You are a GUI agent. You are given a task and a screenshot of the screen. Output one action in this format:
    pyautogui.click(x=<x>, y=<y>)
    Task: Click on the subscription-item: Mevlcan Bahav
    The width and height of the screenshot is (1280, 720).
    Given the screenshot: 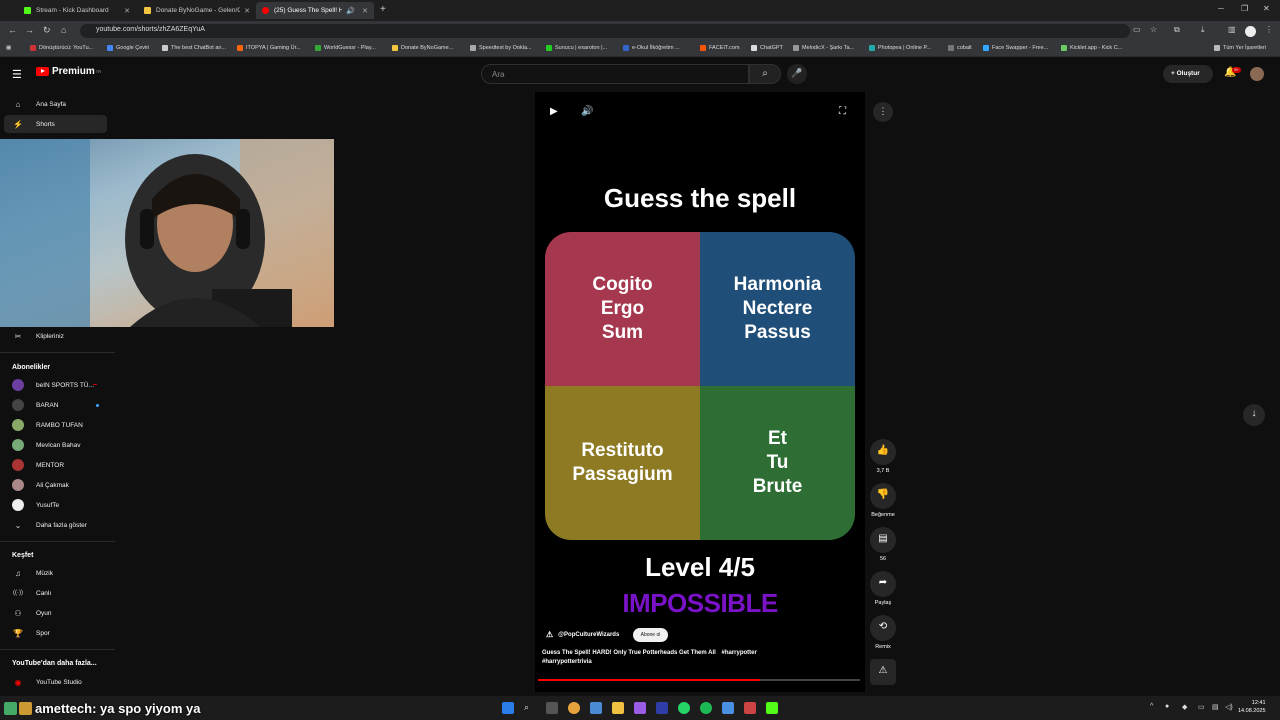 What is the action you would take?
    pyautogui.click(x=57, y=445)
    